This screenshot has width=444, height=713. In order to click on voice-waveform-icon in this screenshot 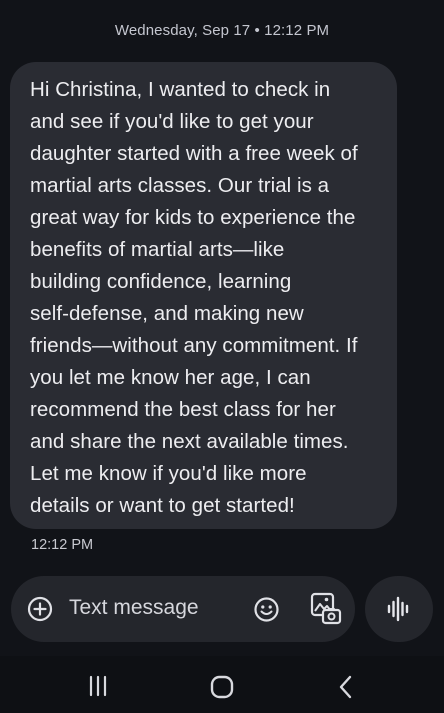, I will do `click(399, 609)`.